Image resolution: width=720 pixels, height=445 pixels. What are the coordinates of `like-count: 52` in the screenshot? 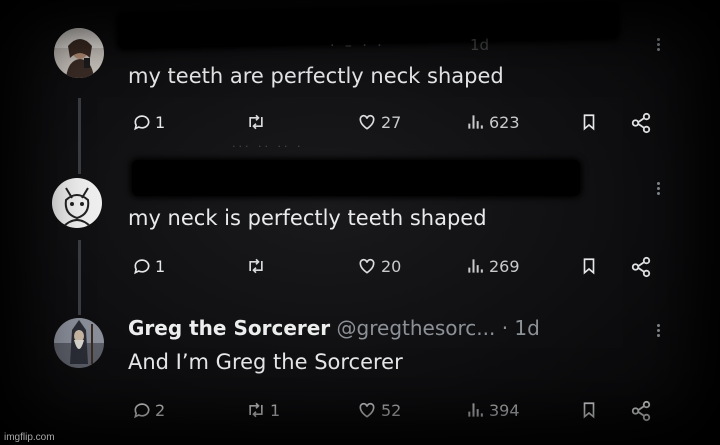 It's located at (391, 410).